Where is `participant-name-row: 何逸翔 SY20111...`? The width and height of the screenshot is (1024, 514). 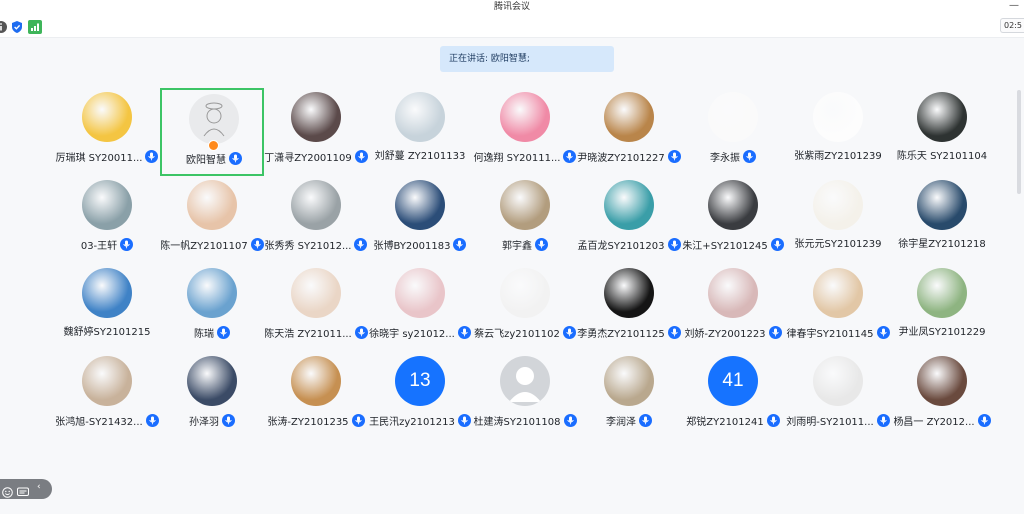
participant-name-row: 何逸翔 SY20111... is located at coordinates (525, 157).